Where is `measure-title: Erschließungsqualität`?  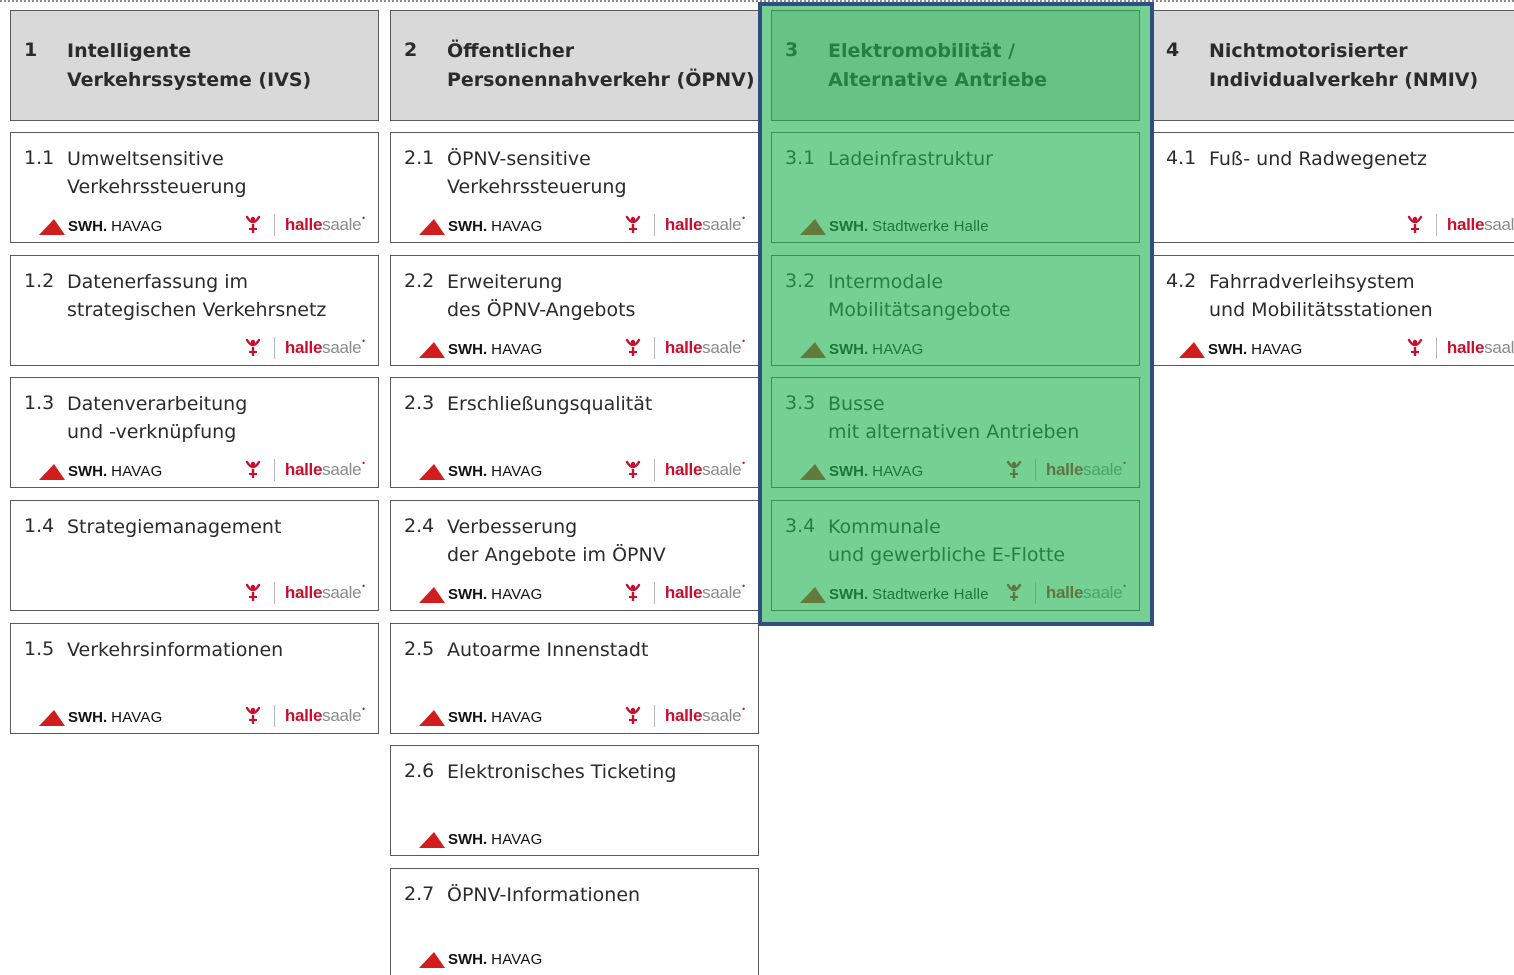 measure-title: Erschließungsqualität is located at coordinates (550, 404).